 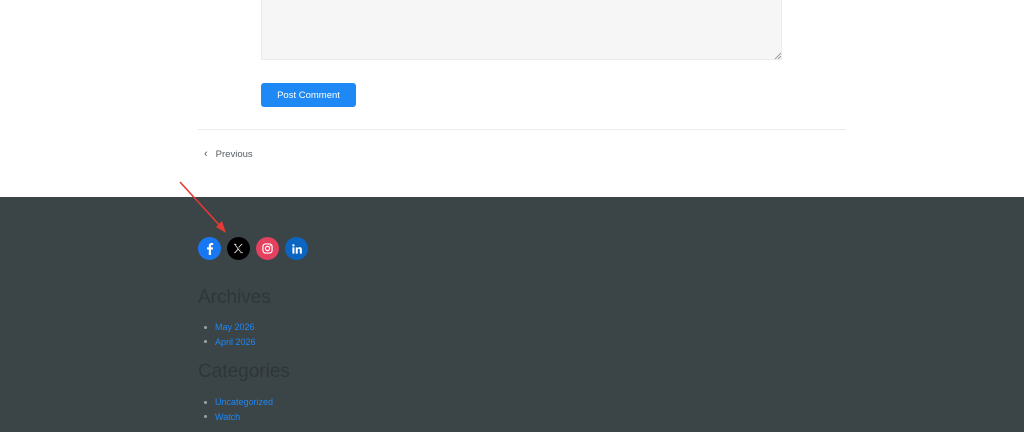 I want to click on archive-link: April 2026, so click(x=235, y=342).